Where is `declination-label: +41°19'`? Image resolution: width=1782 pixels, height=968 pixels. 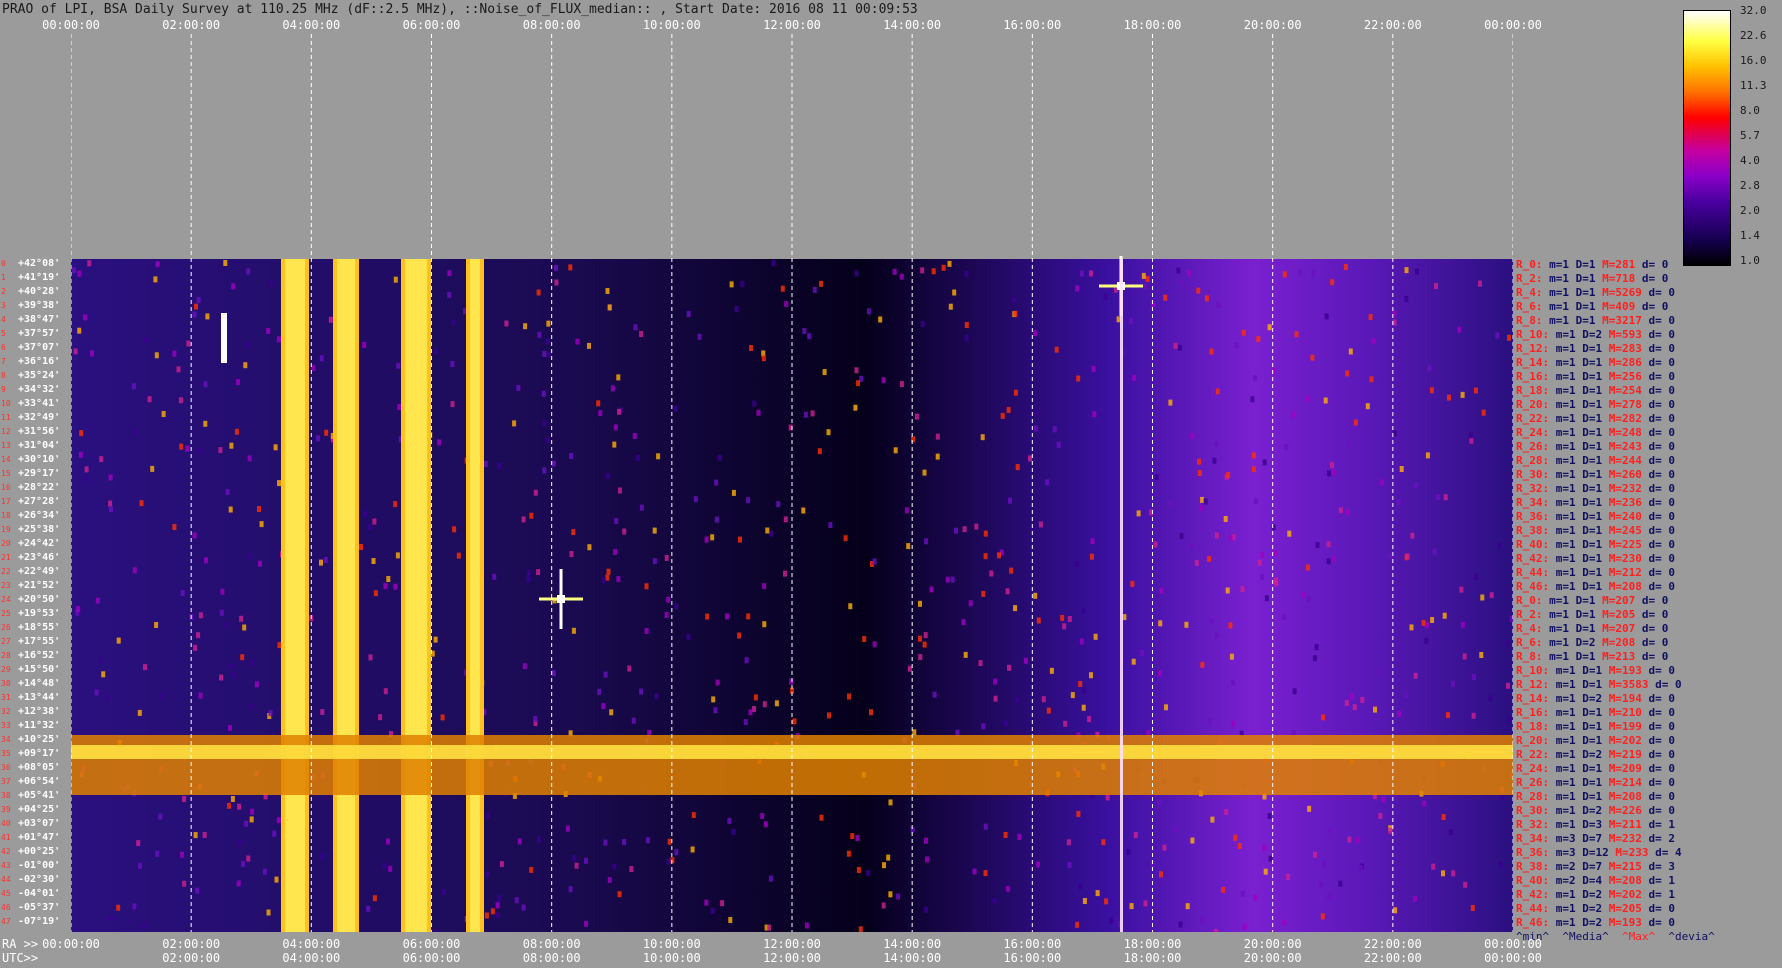
declination-label: +41°19' is located at coordinates (39, 277).